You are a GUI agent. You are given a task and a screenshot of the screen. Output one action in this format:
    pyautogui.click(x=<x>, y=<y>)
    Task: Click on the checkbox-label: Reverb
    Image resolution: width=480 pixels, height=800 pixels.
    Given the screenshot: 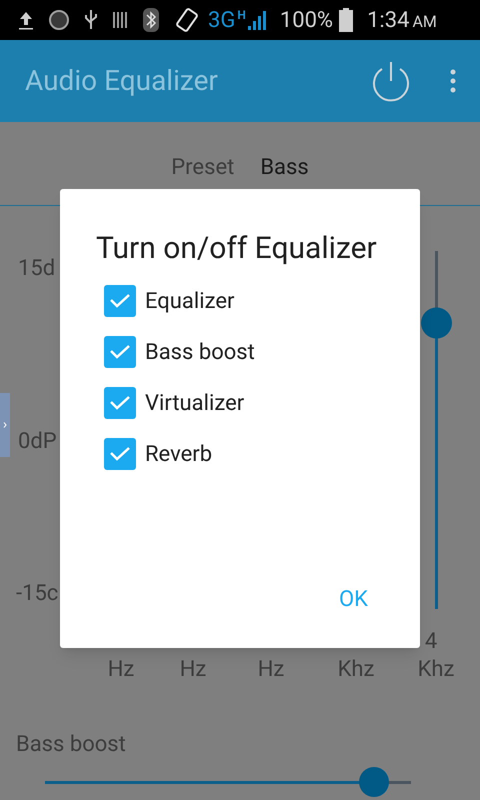 What is the action you would take?
    pyautogui.click(x=178, y=454)
    